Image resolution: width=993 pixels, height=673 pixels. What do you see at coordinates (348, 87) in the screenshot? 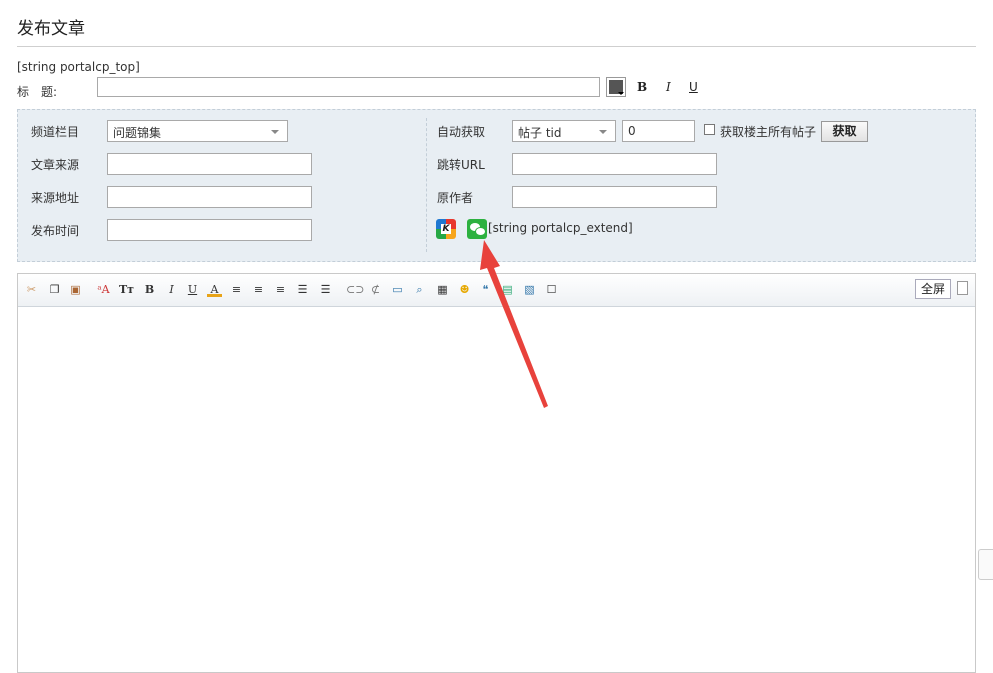
I see `title-input` at bounding box center [348, 87].